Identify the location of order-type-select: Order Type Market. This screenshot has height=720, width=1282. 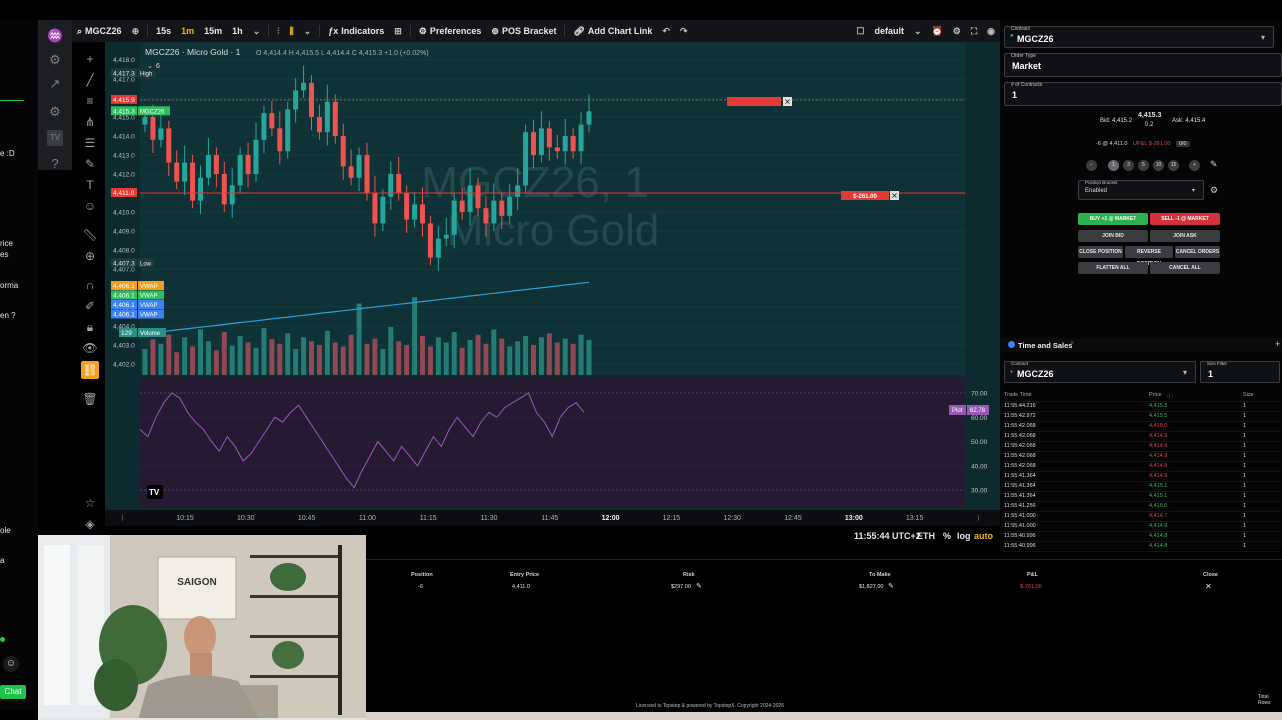
(1143, 65).